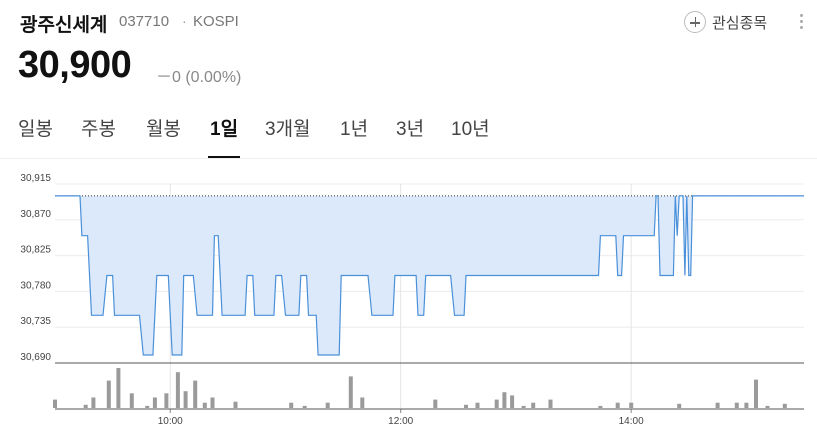  What do you see at coordinates (35, 321) in the screenshot?
I see `y-tick-label: 30,735` at bounding box center [35, 321].